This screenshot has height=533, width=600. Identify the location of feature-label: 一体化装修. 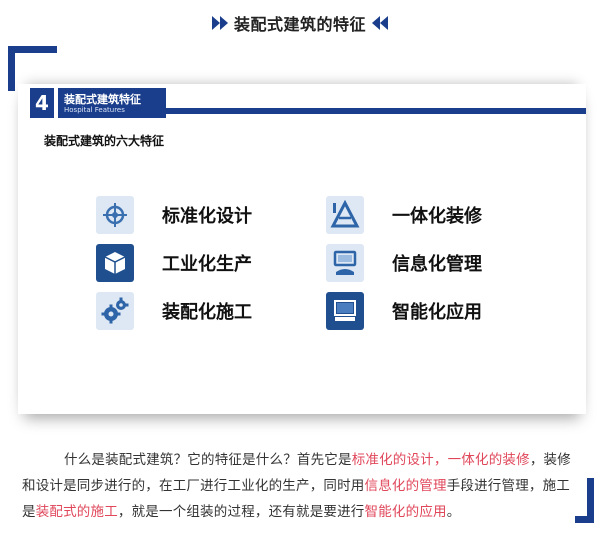
(437, 216).